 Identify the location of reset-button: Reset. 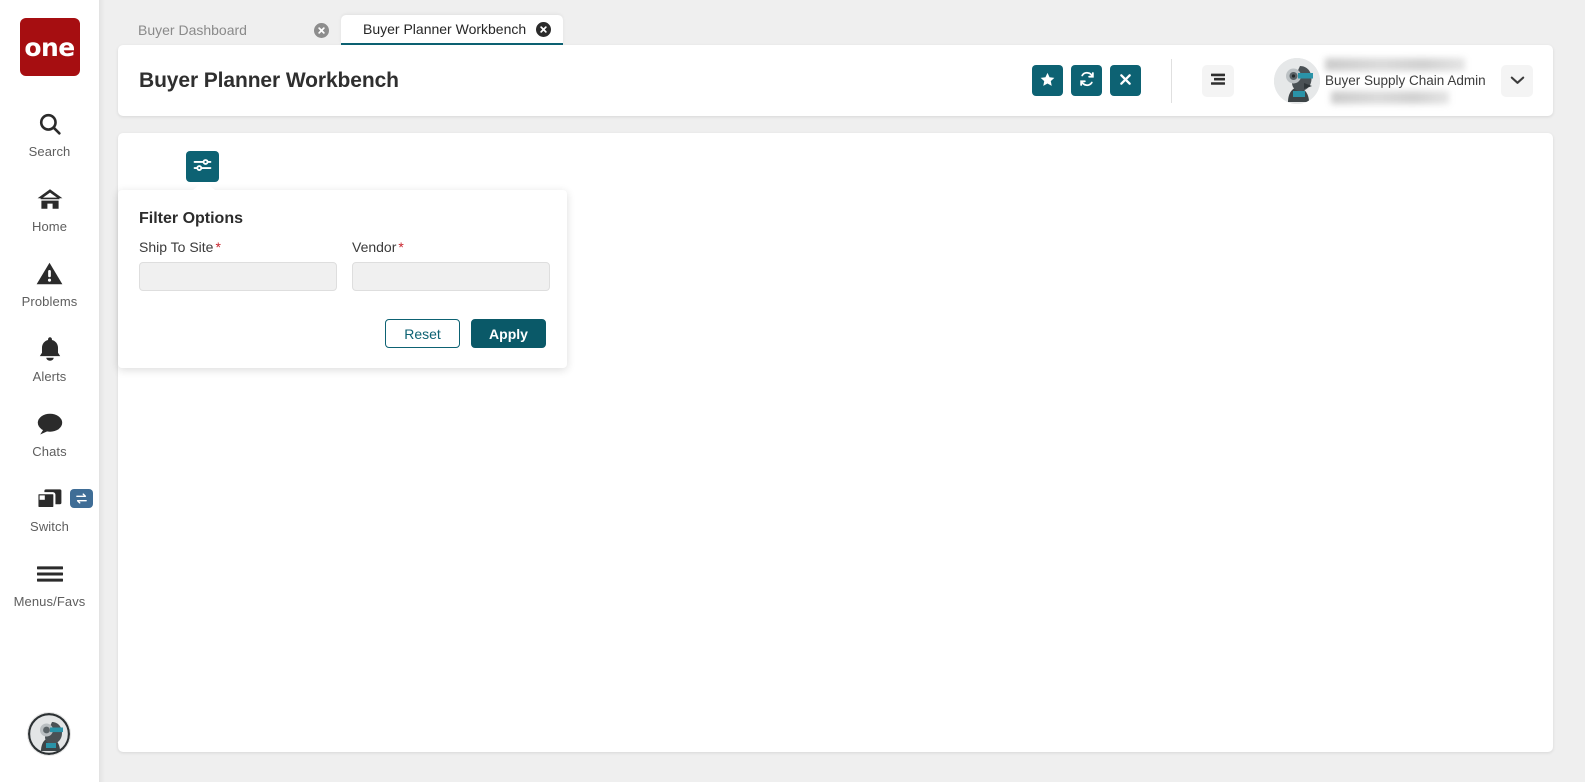
(422, 333).